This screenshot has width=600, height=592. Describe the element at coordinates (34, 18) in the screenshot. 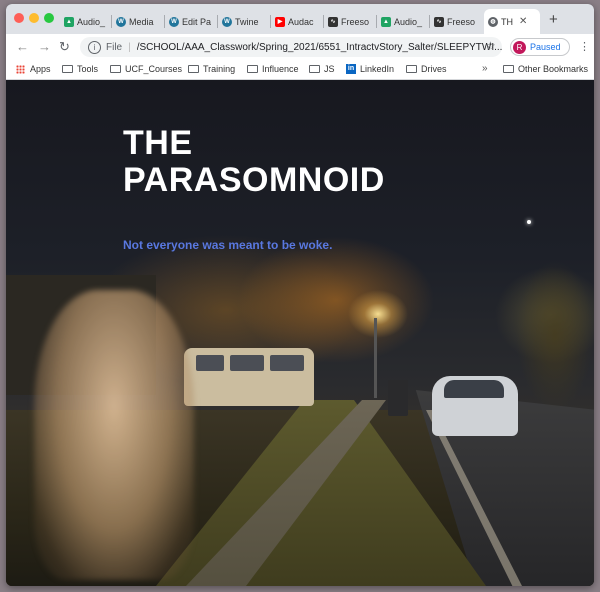

I see `minimize-window-button` at that location.